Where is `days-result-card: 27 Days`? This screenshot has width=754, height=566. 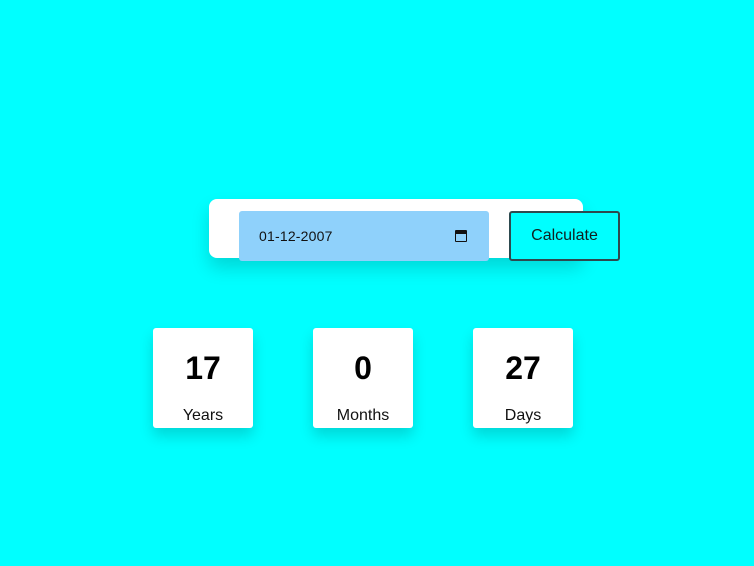
days-result-card: 27 Days is located at coordinates (523, 378).